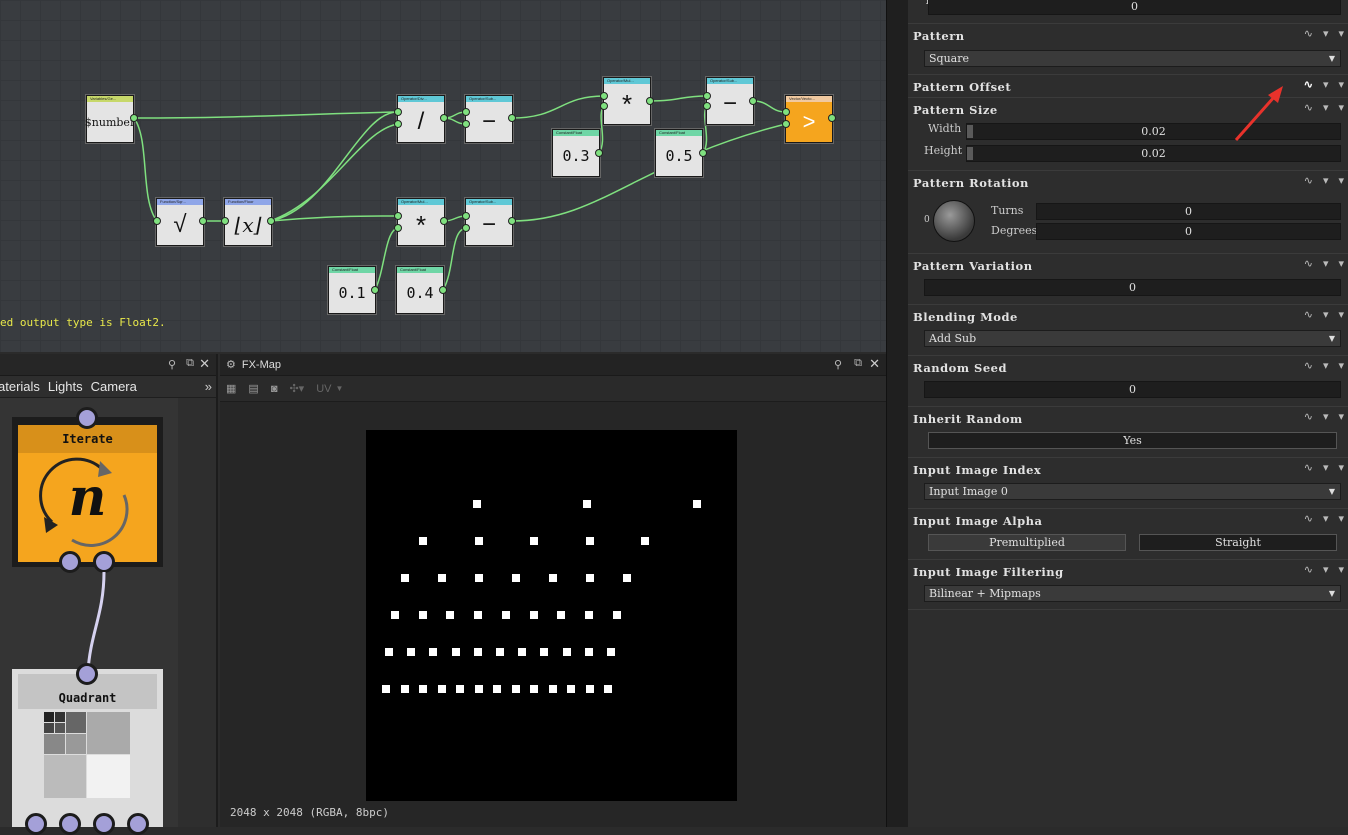 The image size is (1348, 835). What do you see at coordinates (551, 615) in the screenshot?
I see `fx-map-preview` at bounding box center [551, 615].